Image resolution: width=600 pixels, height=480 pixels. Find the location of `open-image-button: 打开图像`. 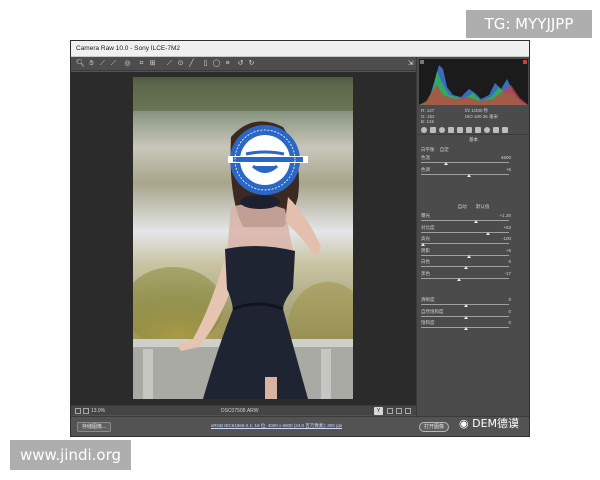

open-image-button: 打开图像 is located at coordinates (434, 427).